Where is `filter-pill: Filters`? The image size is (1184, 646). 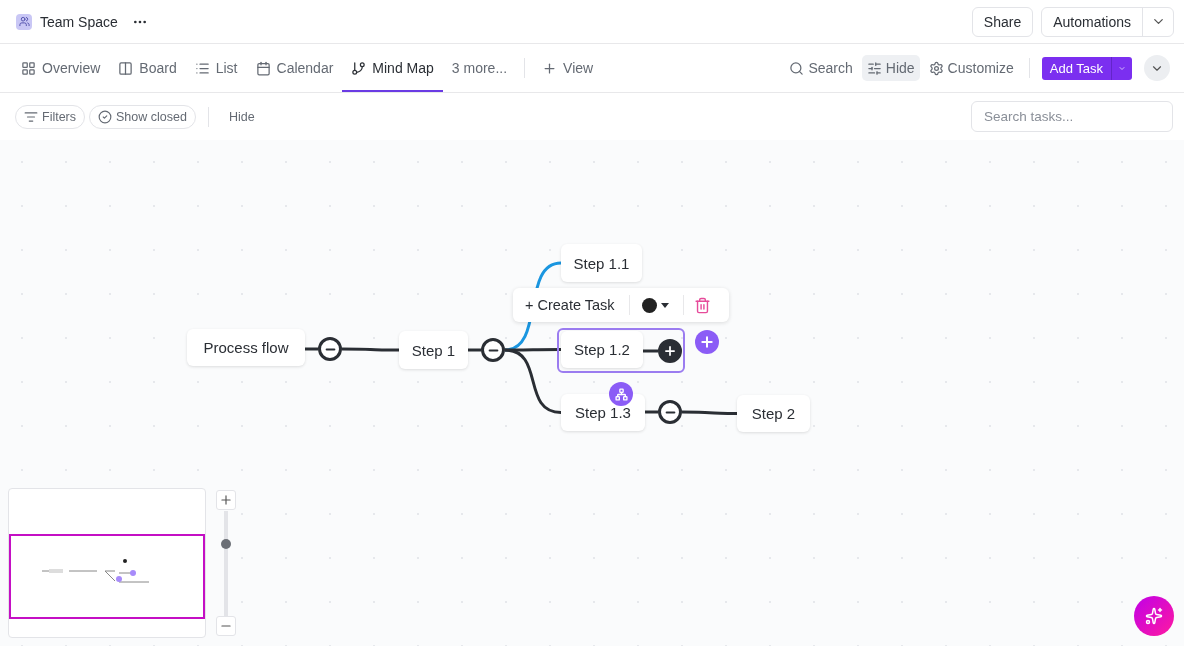 filter-pill: Filters is located at coordinates (50, 116).